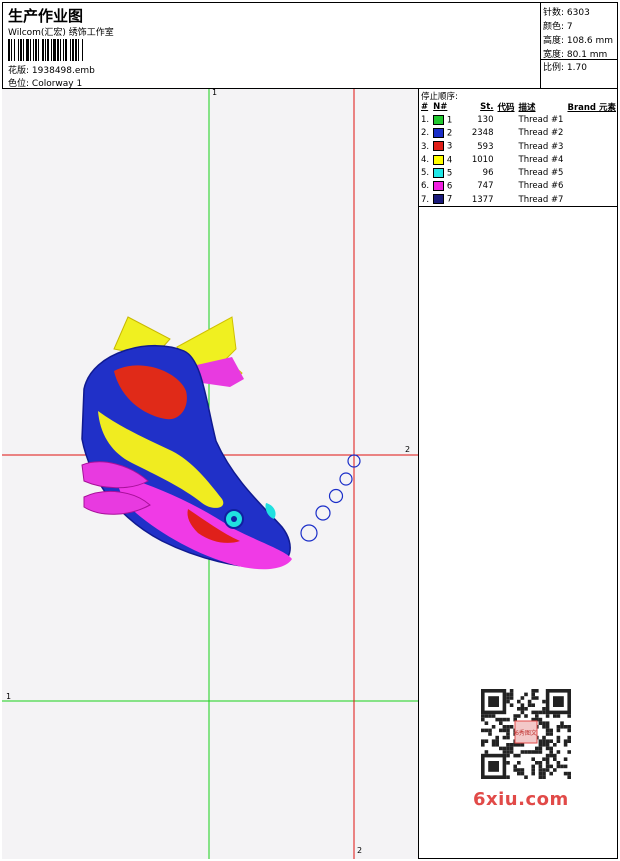  Describe the element at coordinates (425, 133) in the screenshot. I see `row-index: 2.` at that location.